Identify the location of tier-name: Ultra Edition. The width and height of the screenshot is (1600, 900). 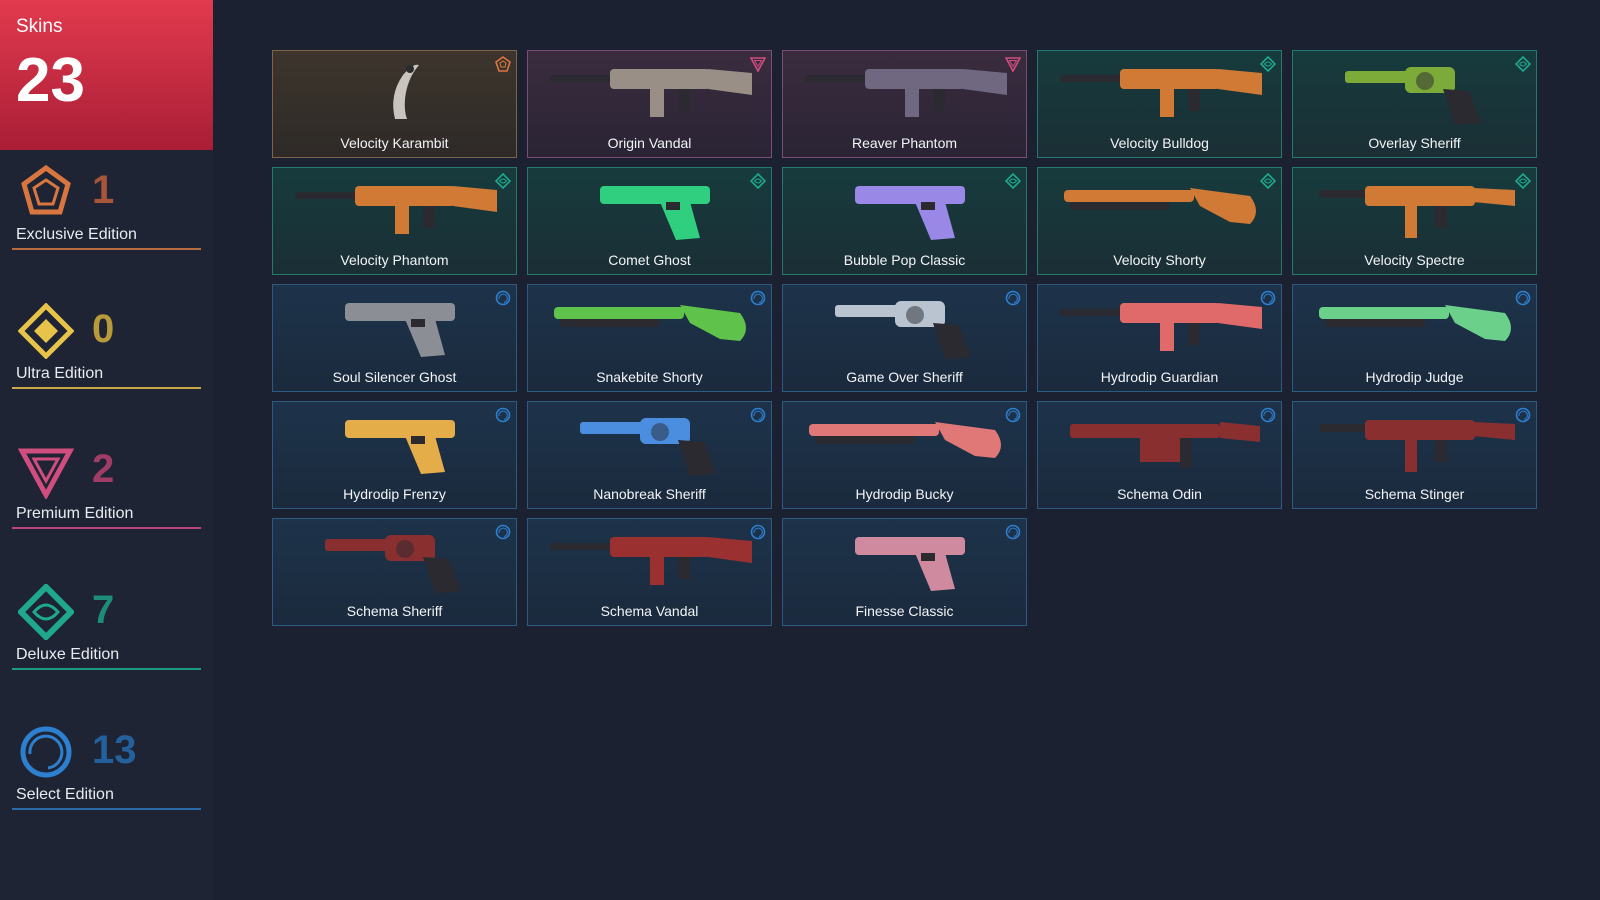
(60, 373).